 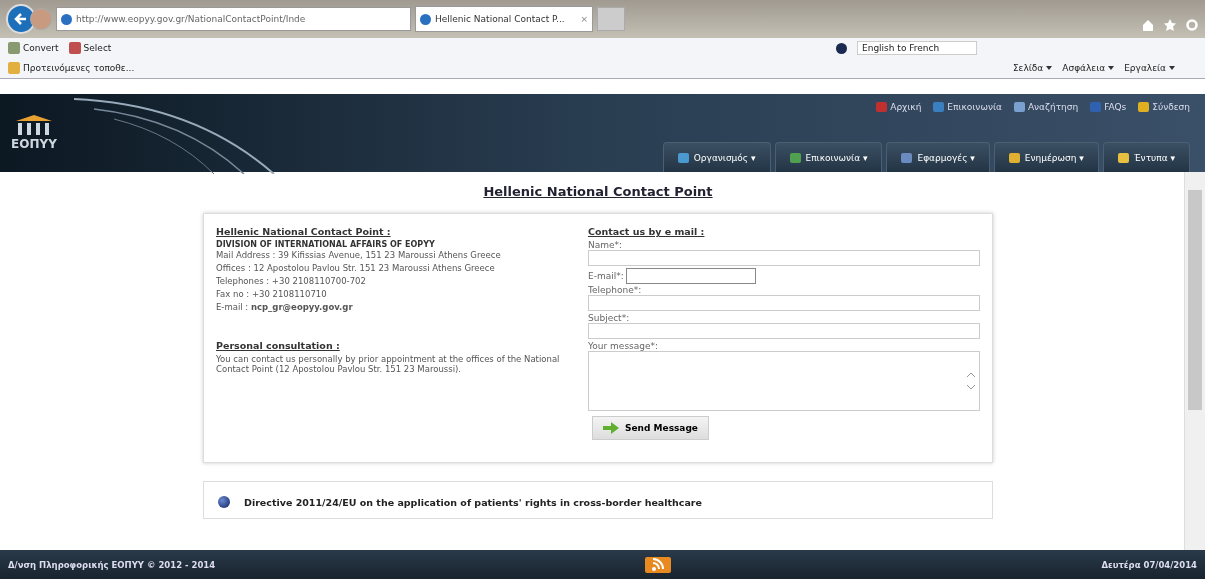 I want to click on field-label: Name*:, so click(x=606, y=245).